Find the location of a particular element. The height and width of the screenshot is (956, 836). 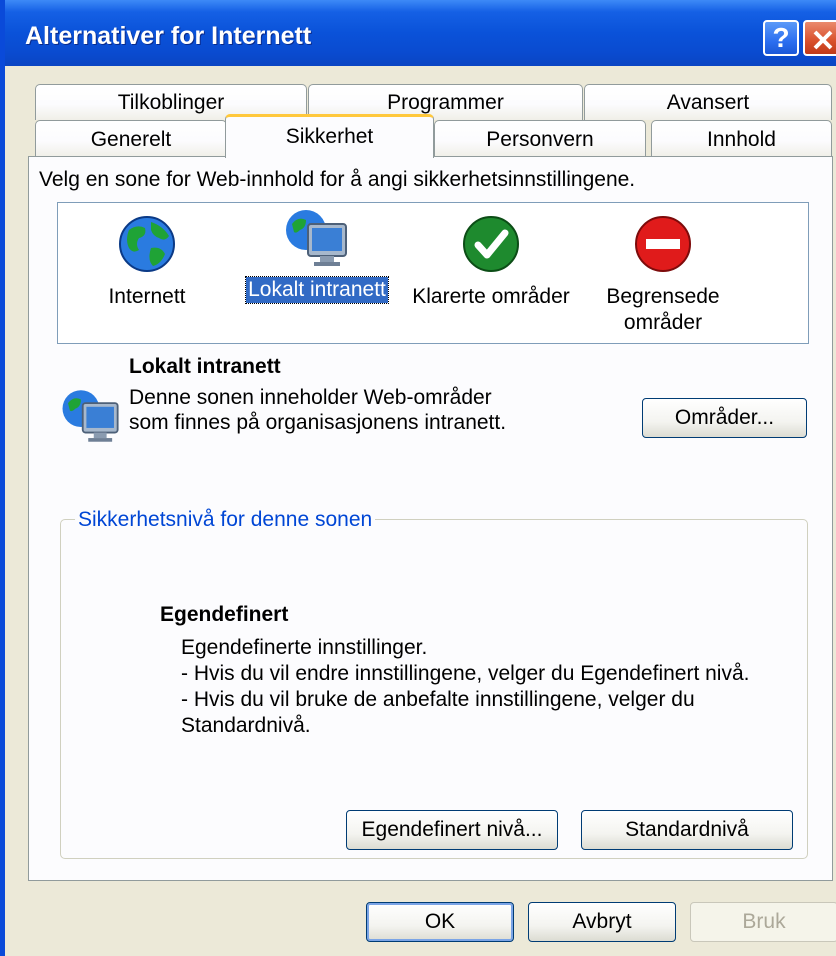

close-icon is located at coordinates (823, 40).